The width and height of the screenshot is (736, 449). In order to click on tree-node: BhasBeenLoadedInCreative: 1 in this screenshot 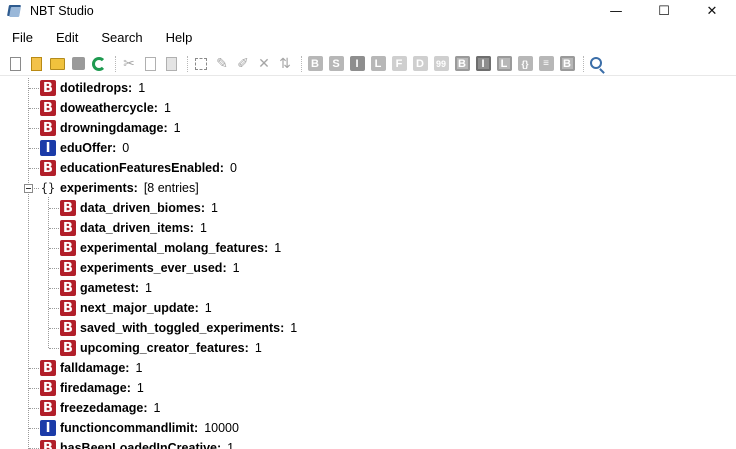, I will do `click(137, 443)`.